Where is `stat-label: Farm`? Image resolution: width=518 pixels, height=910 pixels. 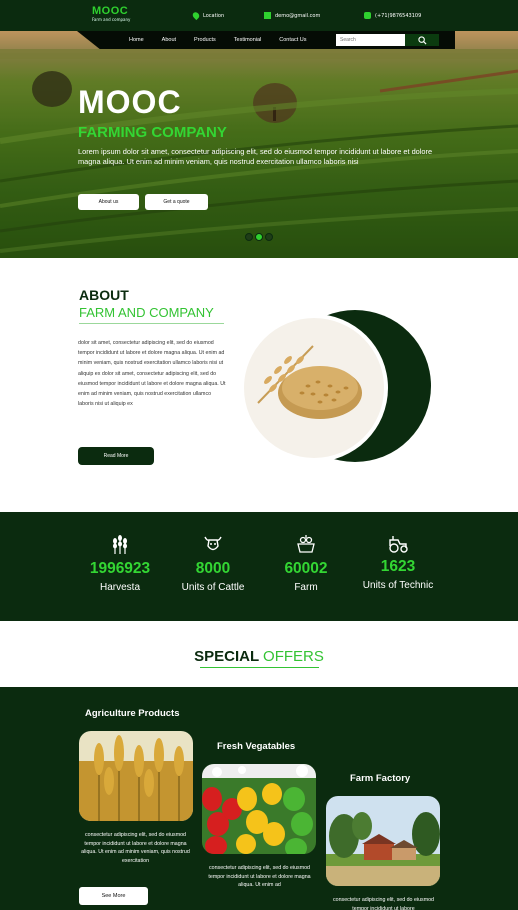 stat-label: Farm is located at coordinates (306, 587).